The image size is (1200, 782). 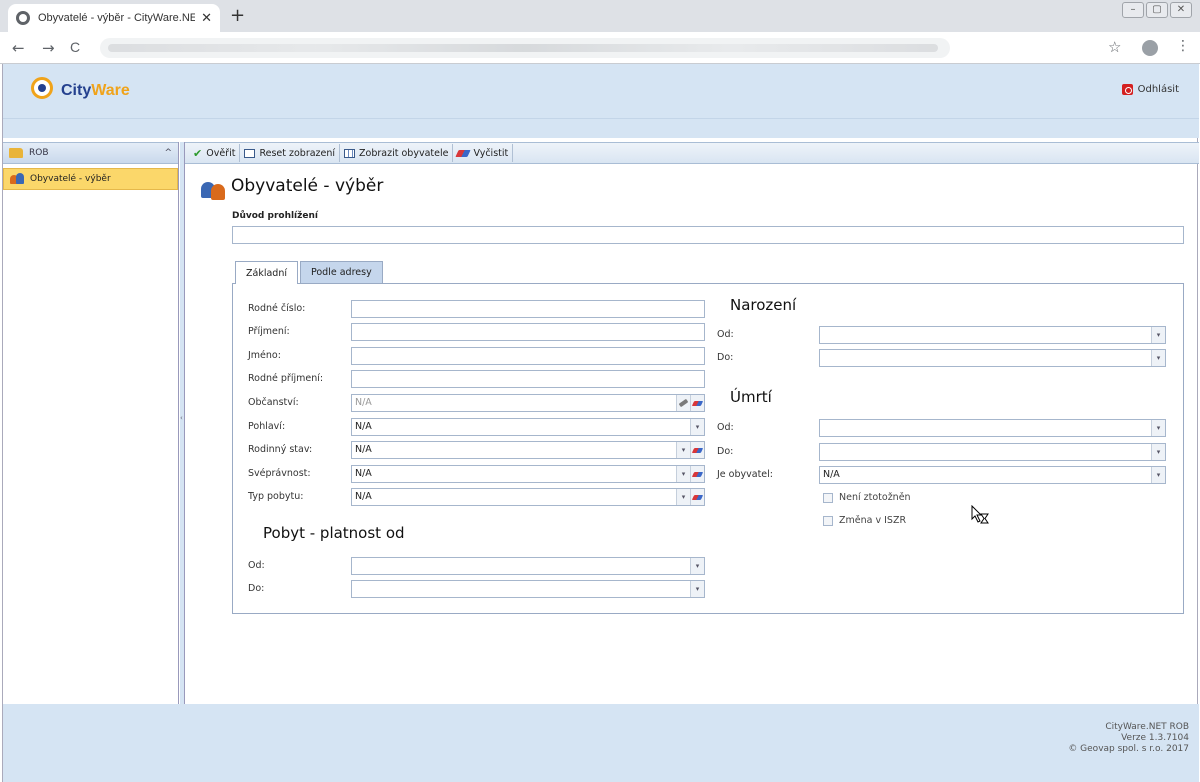 I want to click on birth-number-label: Rodné číslo:, so click(x=277, y=308).